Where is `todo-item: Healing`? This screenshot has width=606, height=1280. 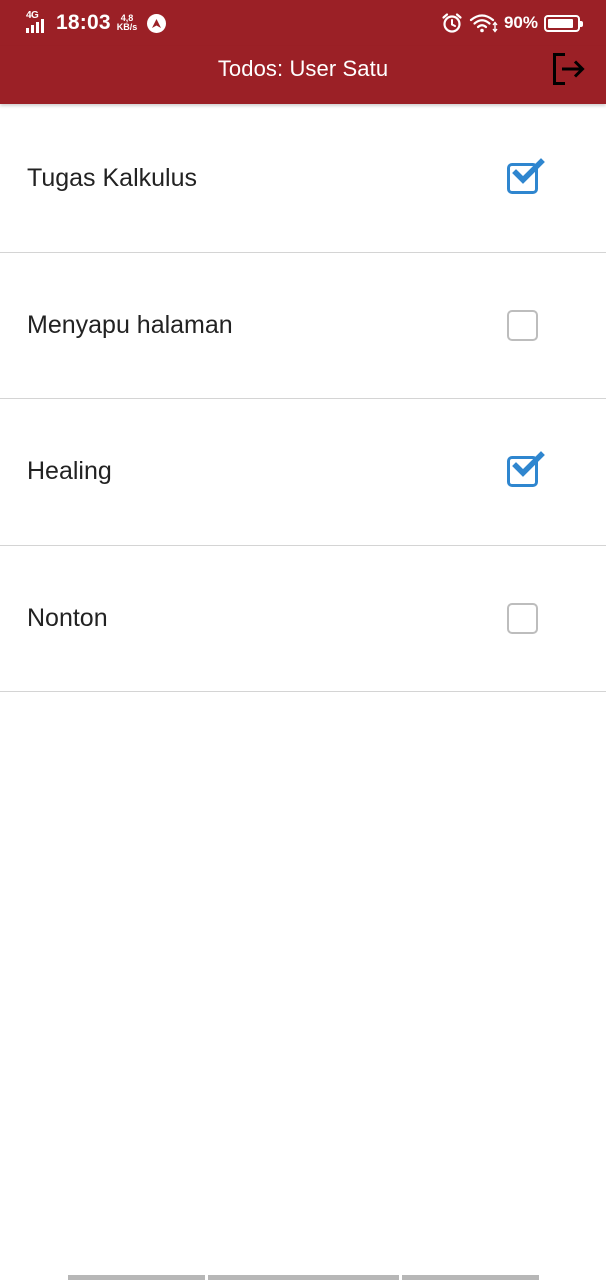 todo-item: Healing is located at coordinates (303, 472).